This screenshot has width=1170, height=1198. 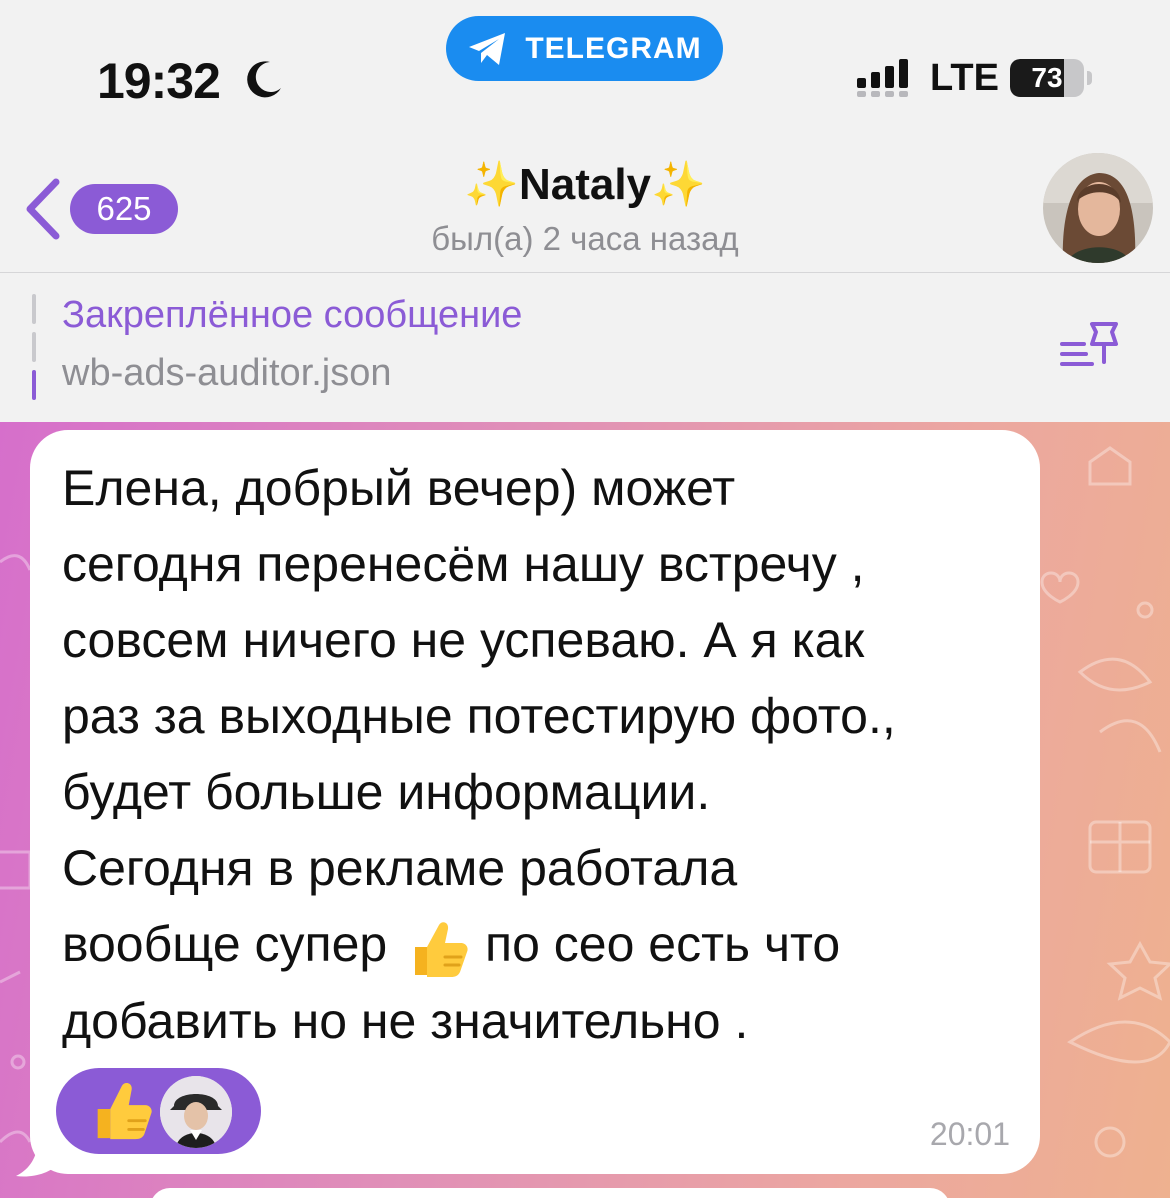 What do you see at coordinates (264, 79) in the screenshot?
I see `moon-icon` at bounding box center [264, 79].